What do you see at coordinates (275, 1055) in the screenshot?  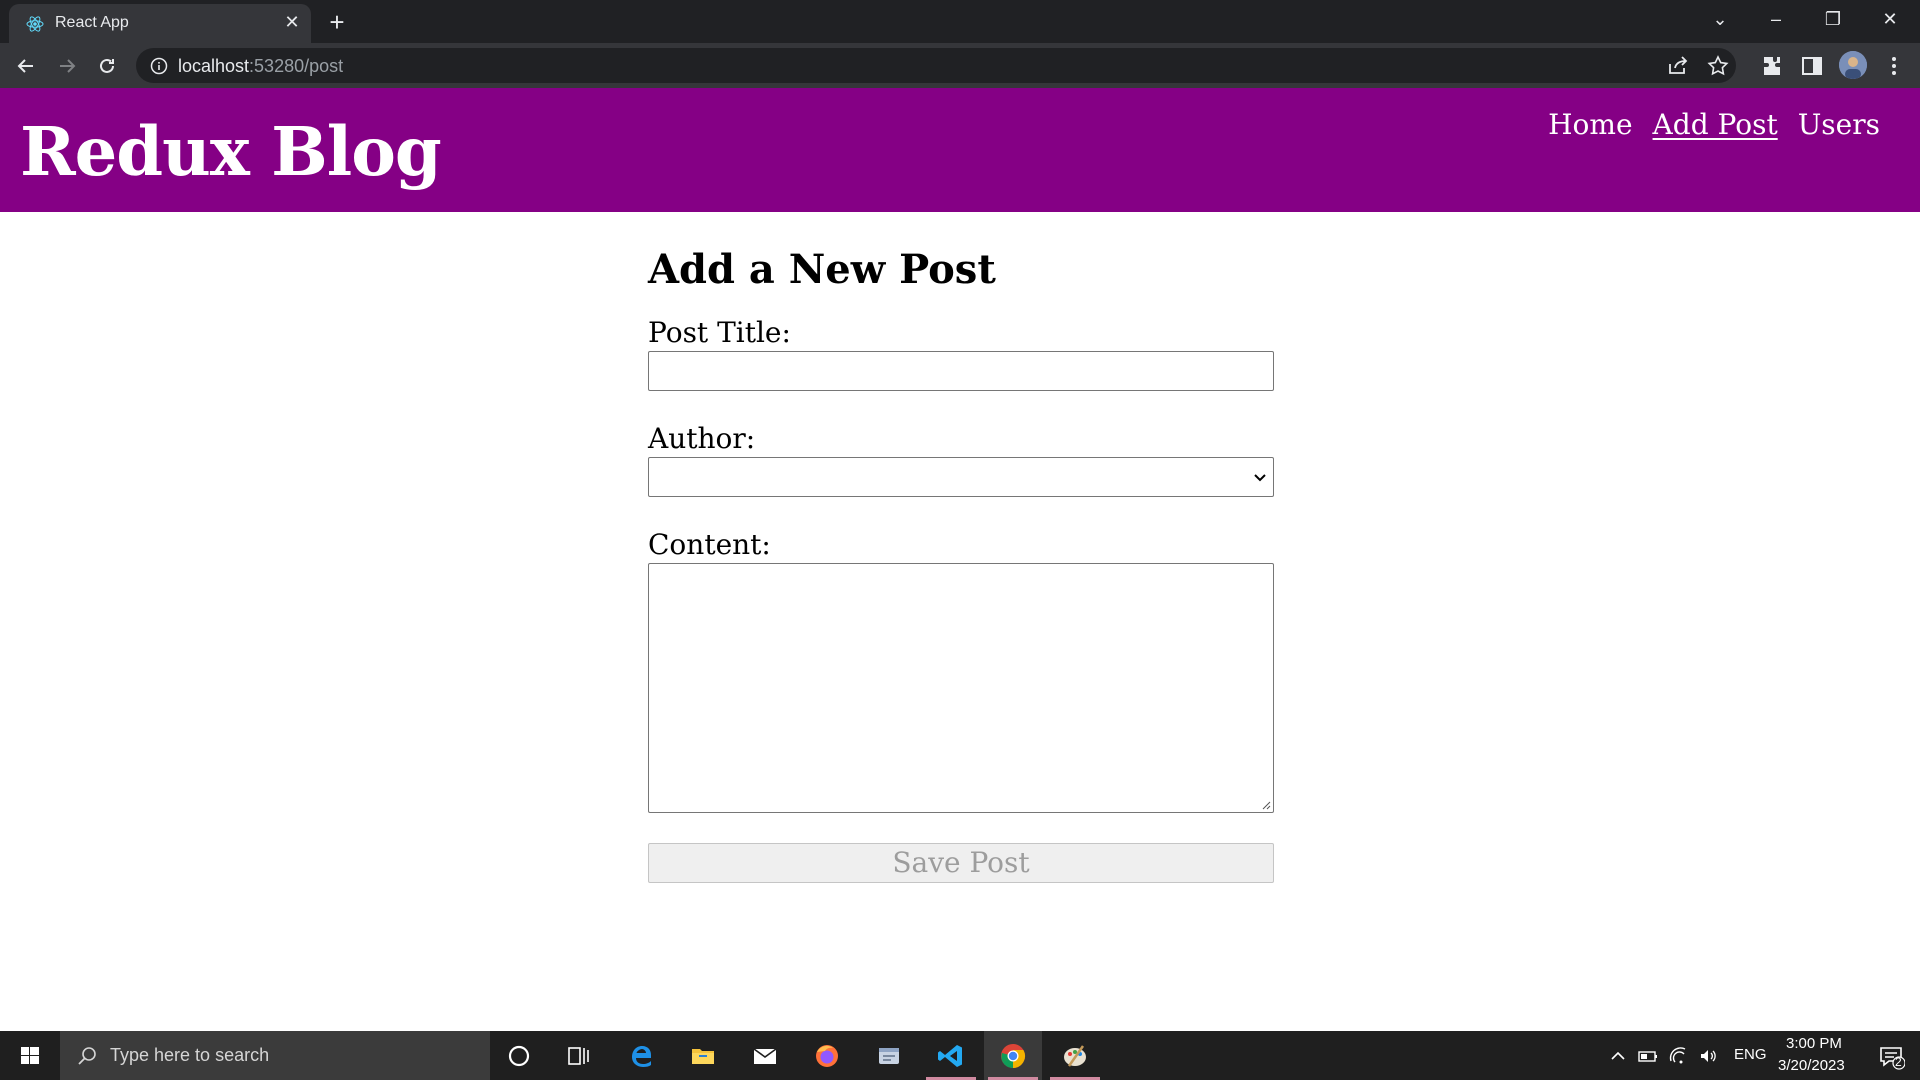 I see `taskbar-search: Type here to search` at bounding box center [275, 1055].